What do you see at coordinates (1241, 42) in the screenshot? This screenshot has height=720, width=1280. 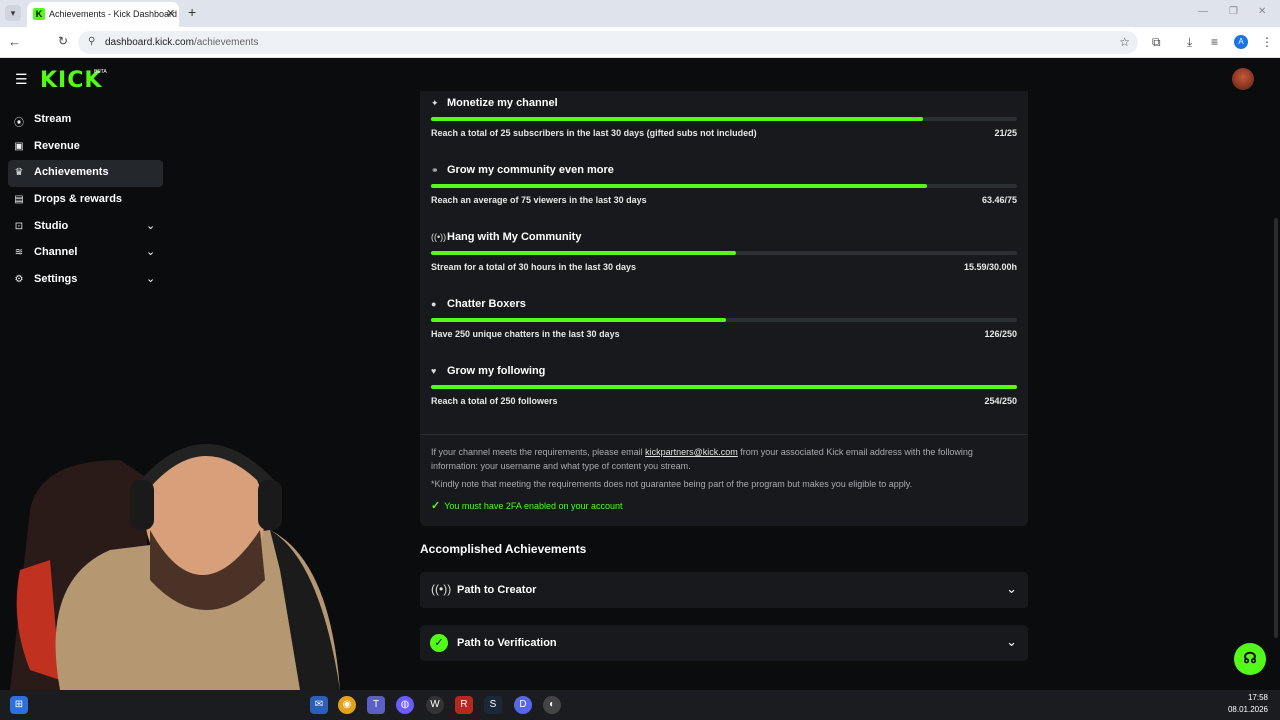 I see `browser-profile-avatar: A` at bounding box center [1241, 42].